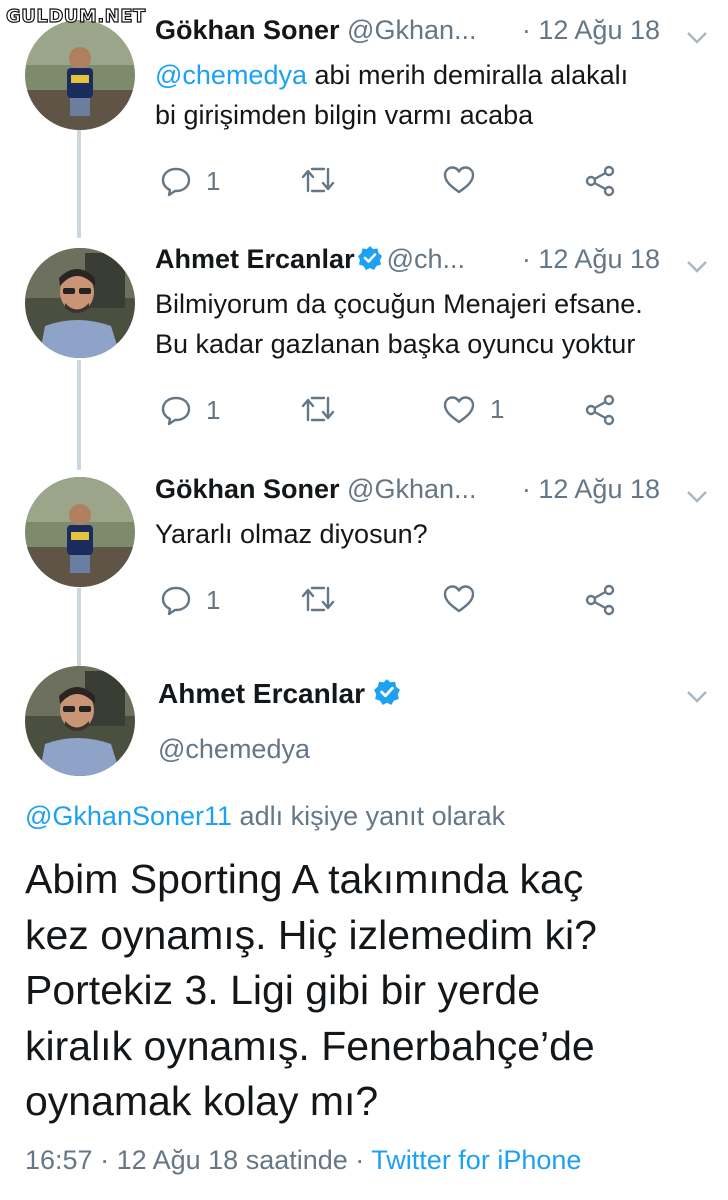 The image size is (728, 1200). I want to click on like-count: 1, so click(497, 409).